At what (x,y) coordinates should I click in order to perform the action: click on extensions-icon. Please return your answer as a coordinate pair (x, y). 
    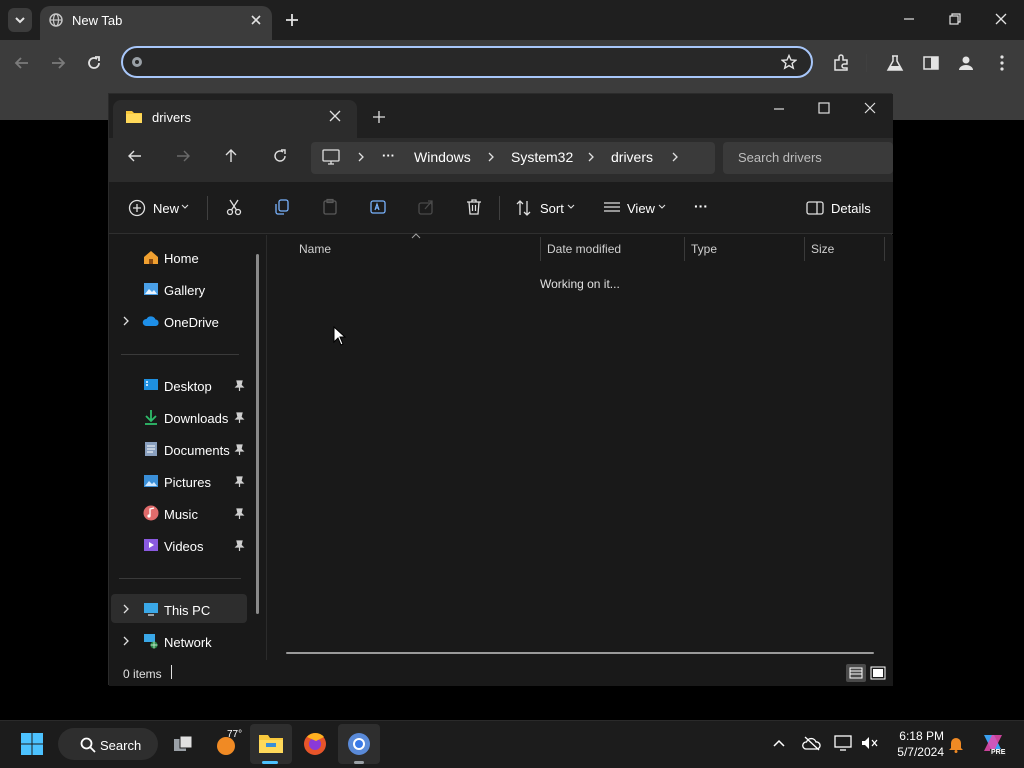
    Looking at the image, I should click on (841, 63).